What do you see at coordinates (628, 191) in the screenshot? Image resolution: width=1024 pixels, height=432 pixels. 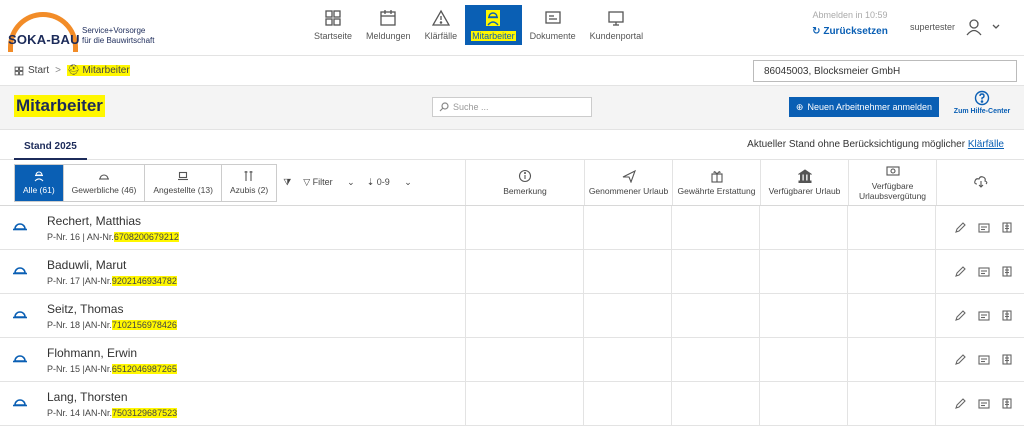 I see `column-label: Genommener Urlaub` at bounding box center [628, 191].